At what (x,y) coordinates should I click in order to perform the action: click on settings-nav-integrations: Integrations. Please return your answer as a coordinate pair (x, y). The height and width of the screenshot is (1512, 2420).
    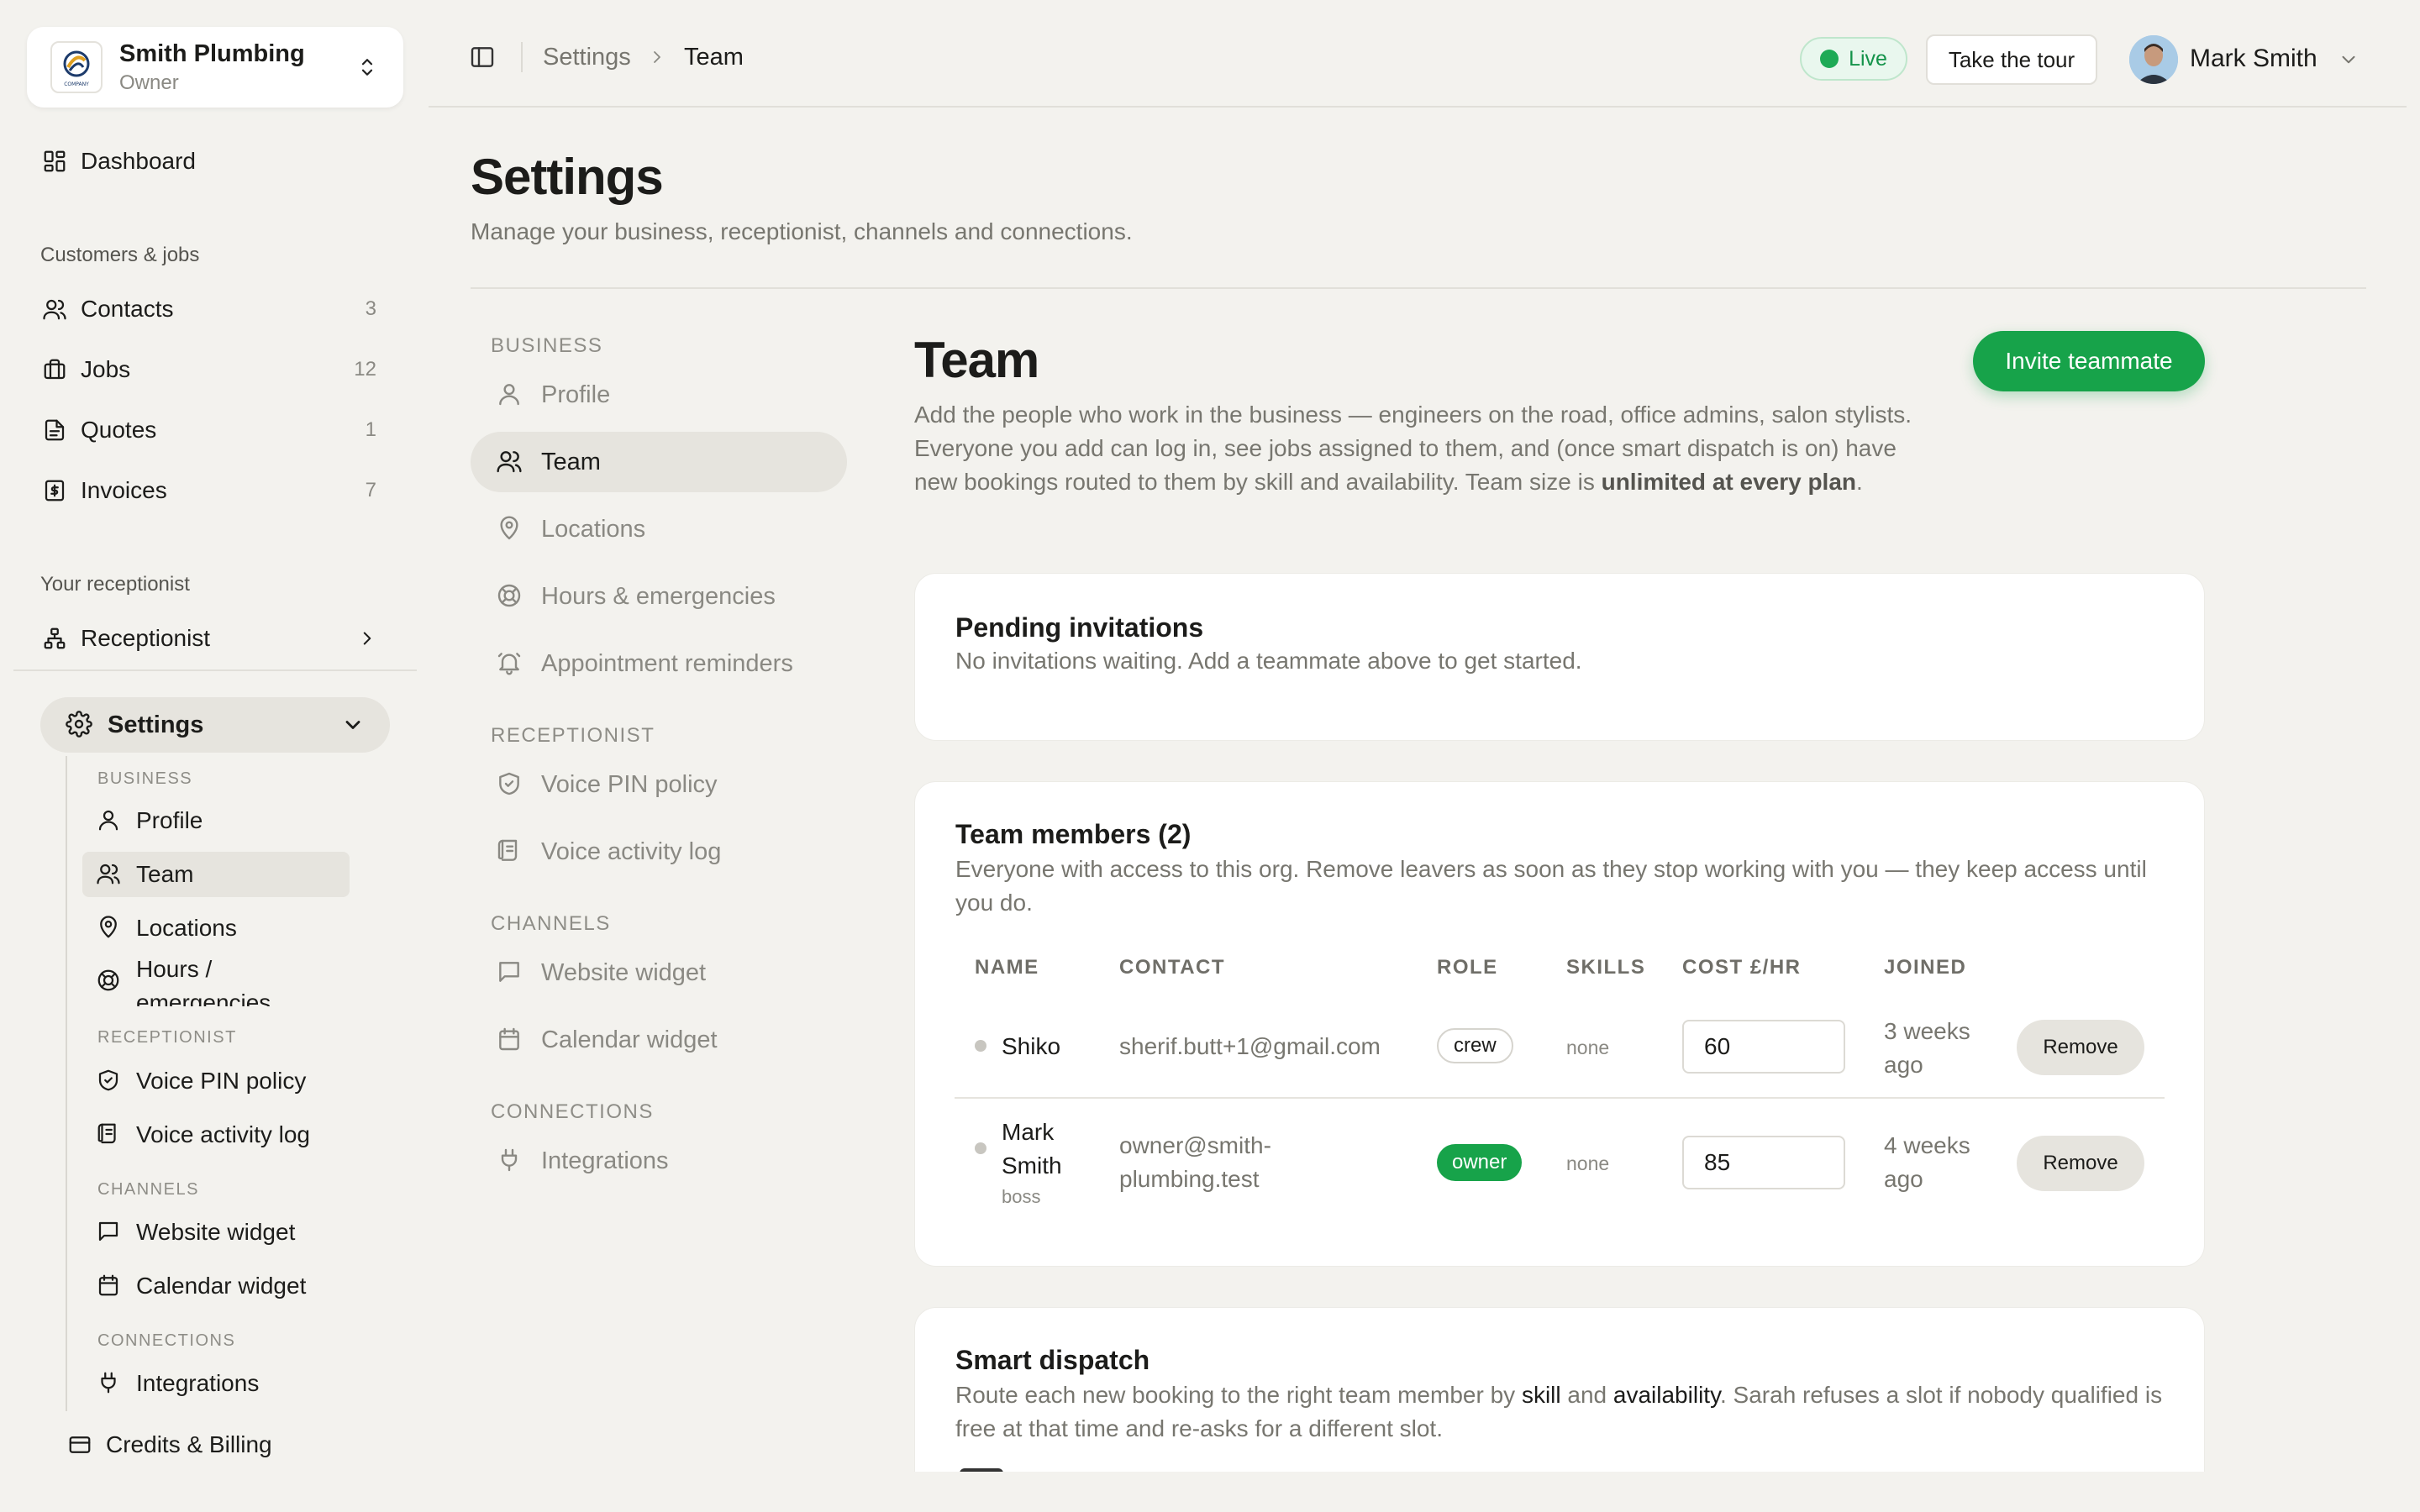
    Looking at the image, I should click on (659, 1161).